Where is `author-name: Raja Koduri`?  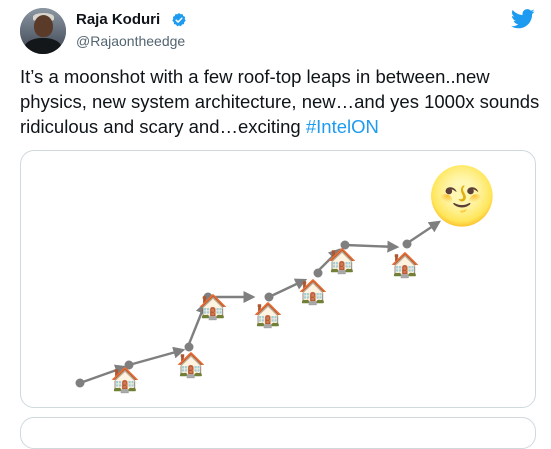 author-name: Raja Koduri is located at coordinates (118, 20).